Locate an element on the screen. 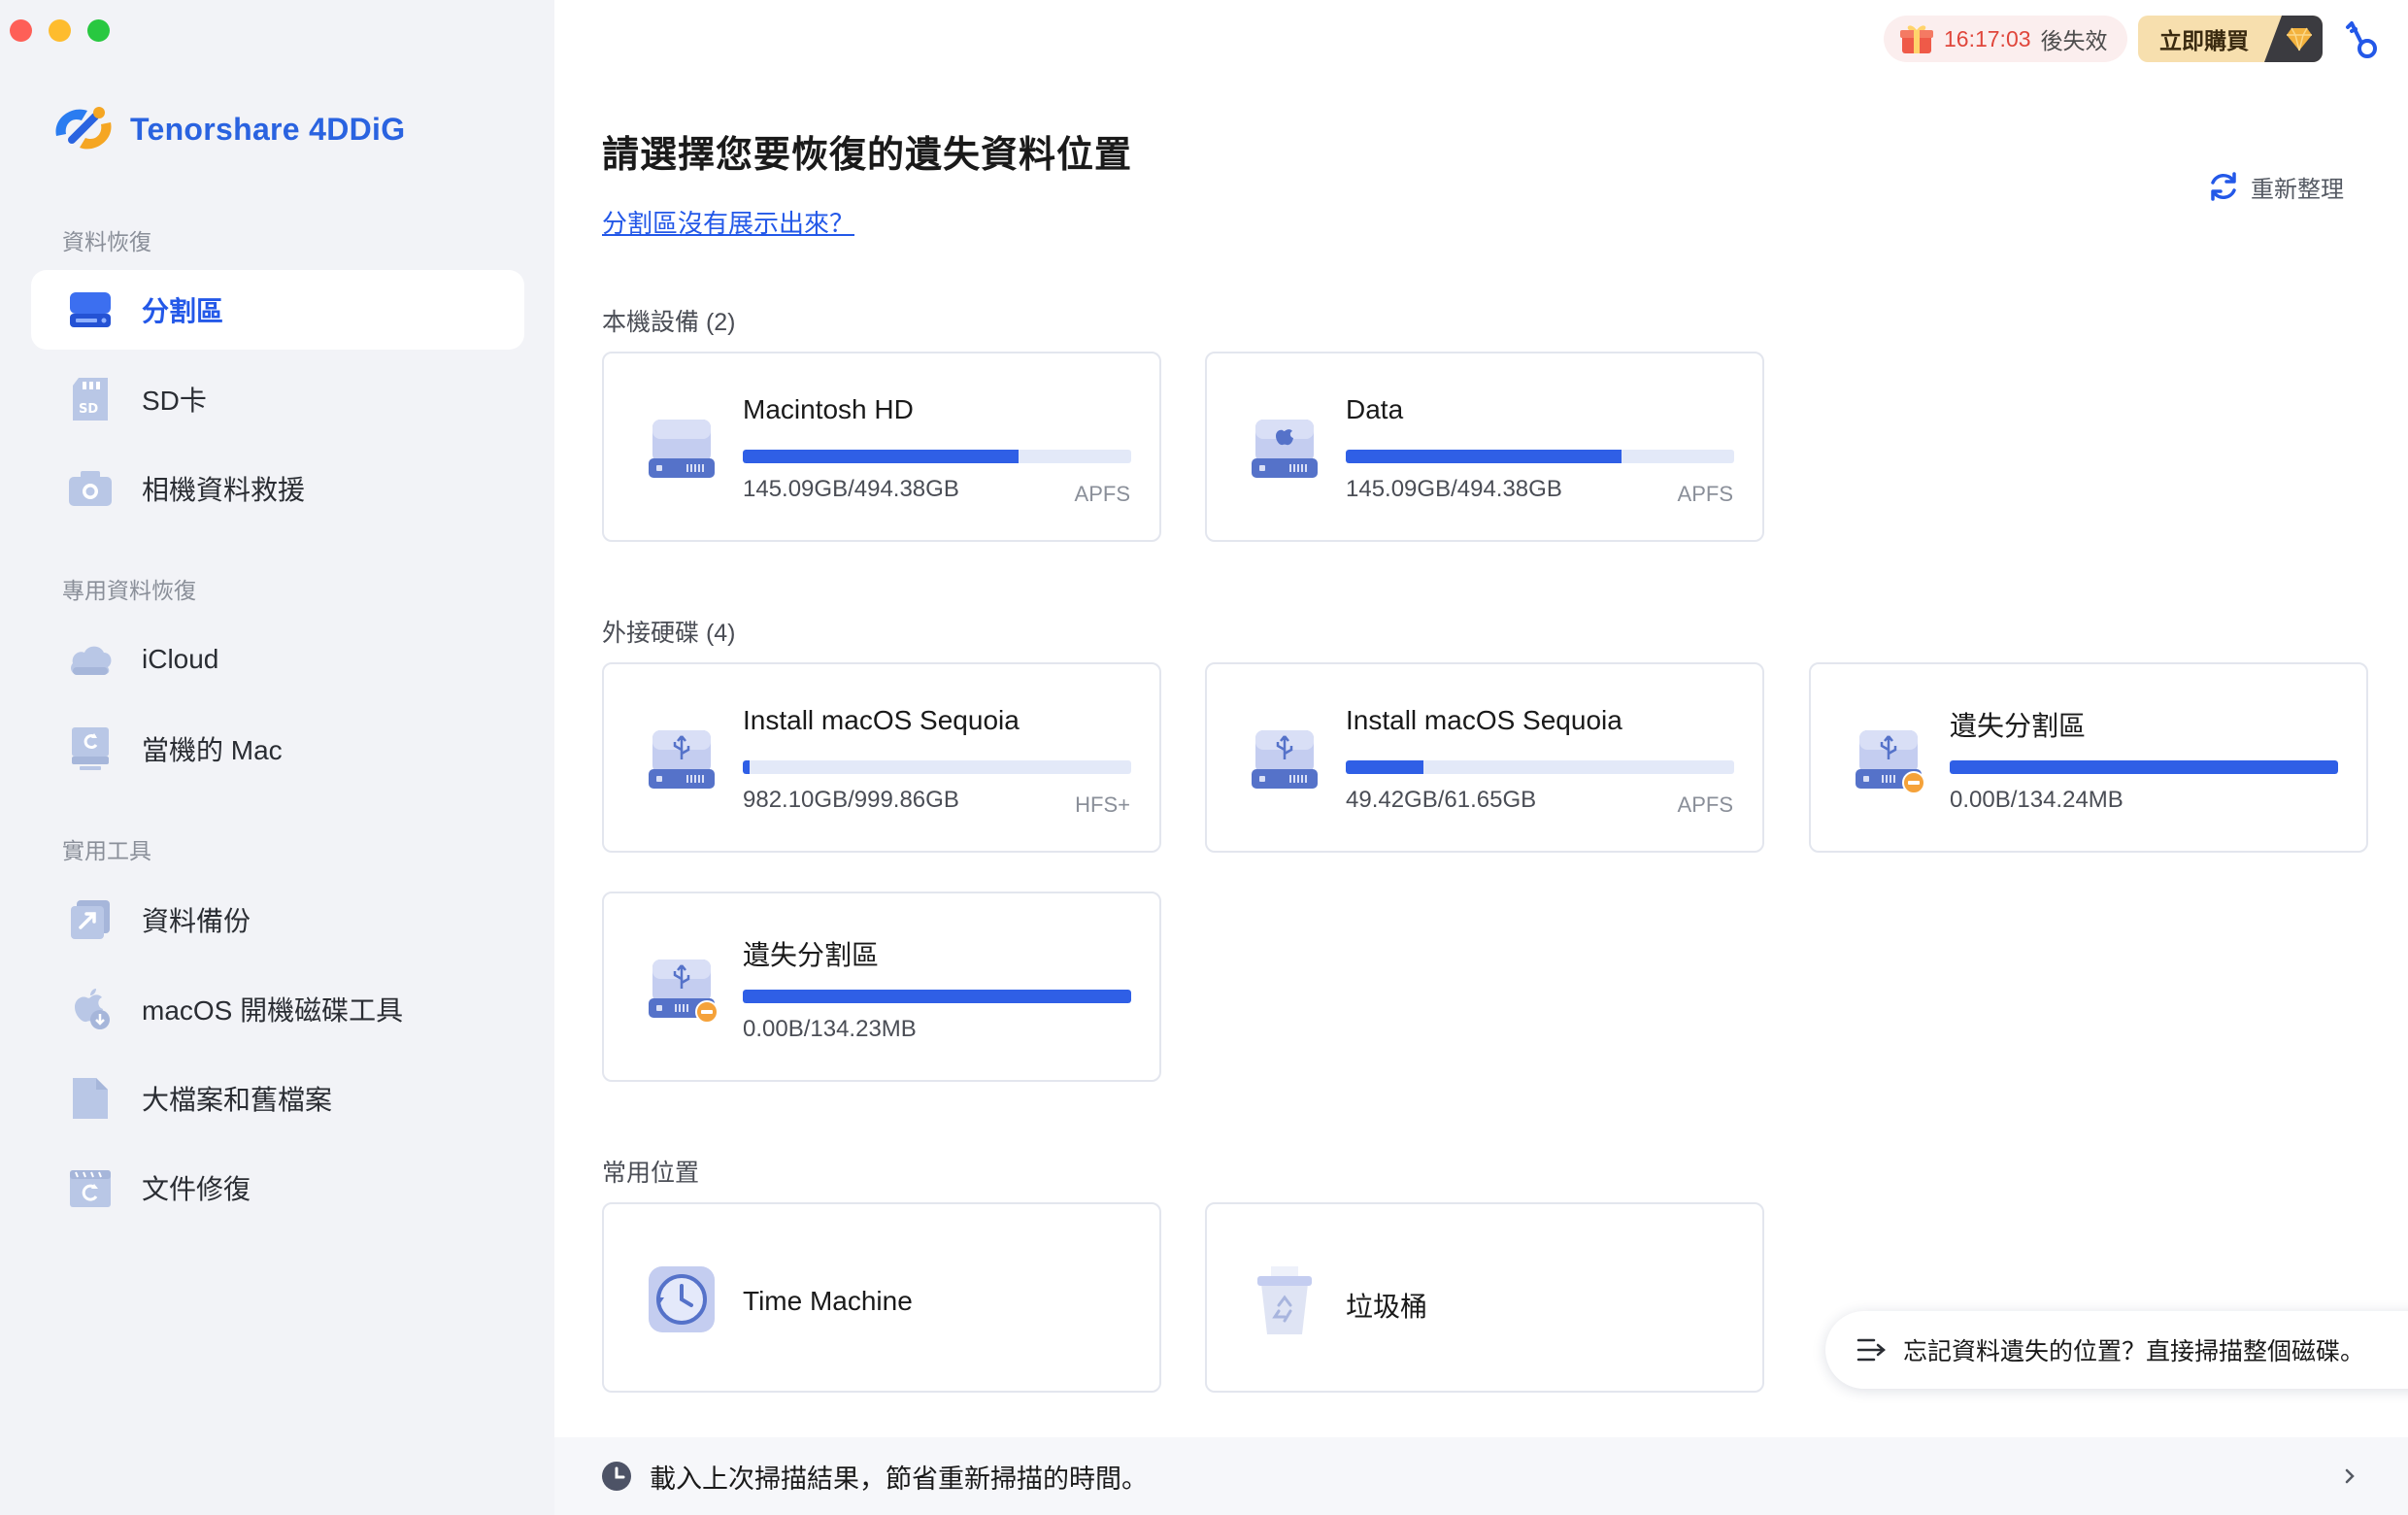 The height and width of the screenshot is (1515, 2408). drive-size: 0.00B/134.24MB is located at coordinates (2037, 800).